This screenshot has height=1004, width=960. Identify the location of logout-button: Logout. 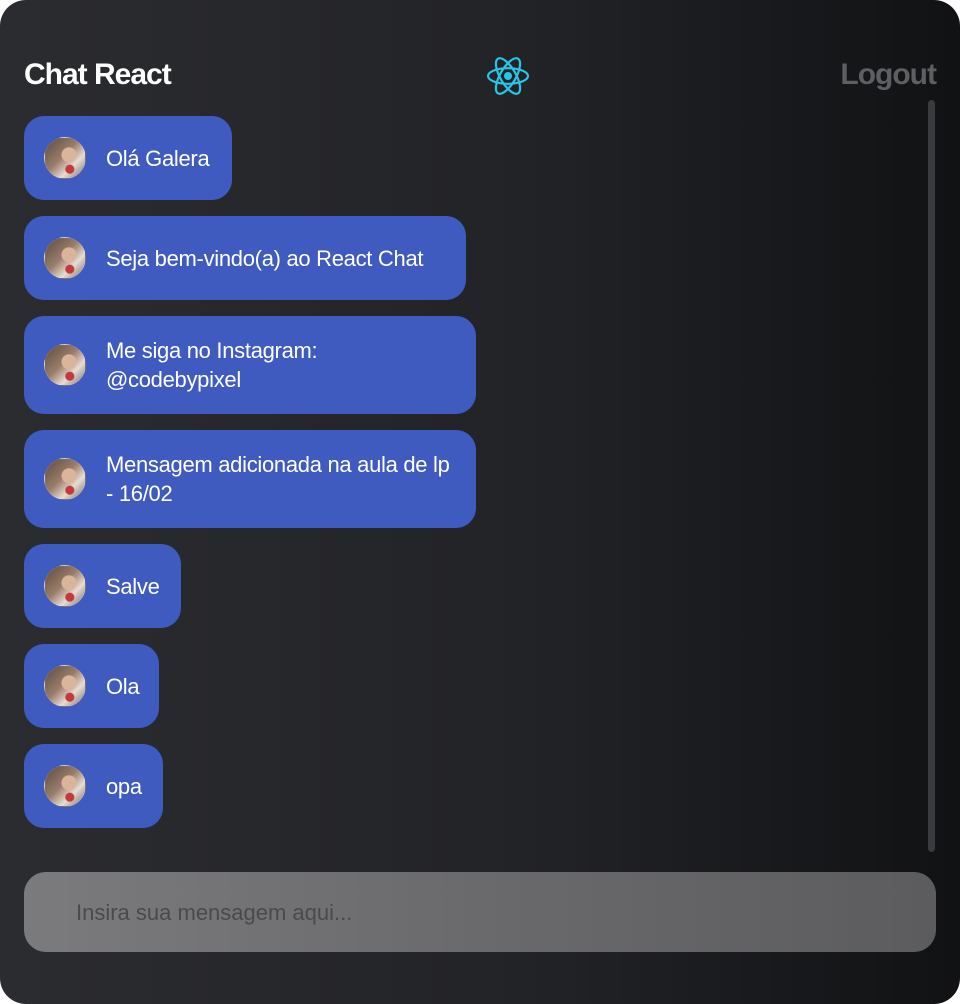
(888, 75).